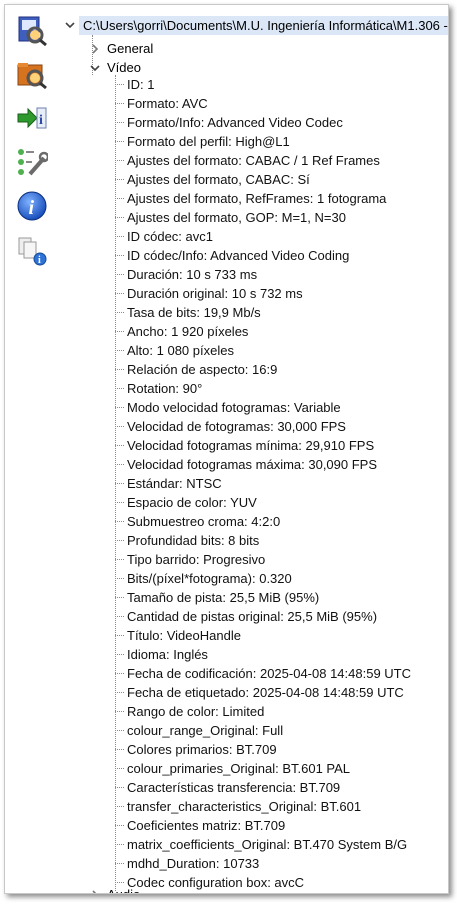 The image size is (457, 906). What do you see at coordinates (253, 122) in the screenshot?
I see `tree-item: Formato/Info: Advanced Video Codec` at bounding box center [253, 122].